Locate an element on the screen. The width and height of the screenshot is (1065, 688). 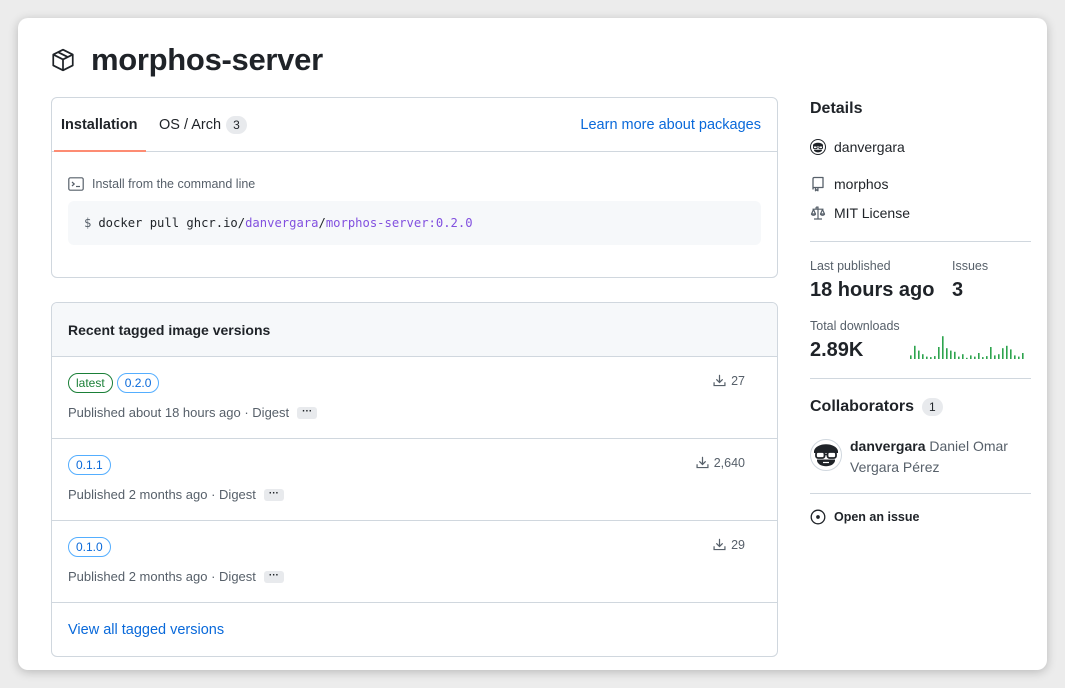
last-published-label: Last published is located at coordinates (850, 266).